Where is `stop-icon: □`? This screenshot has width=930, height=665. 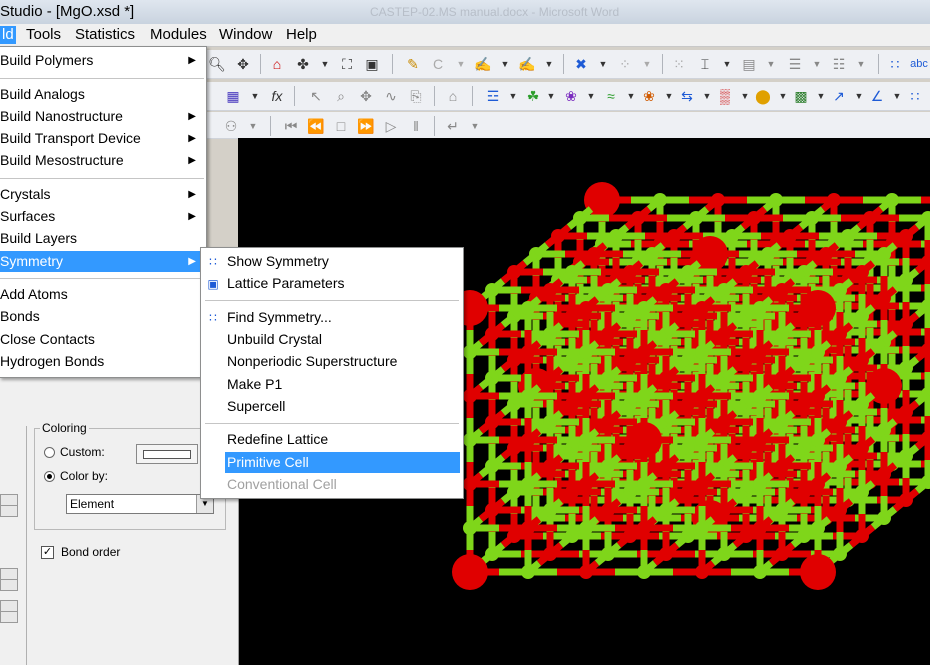 stop-icon: □ is located at coordinates (341, 126).